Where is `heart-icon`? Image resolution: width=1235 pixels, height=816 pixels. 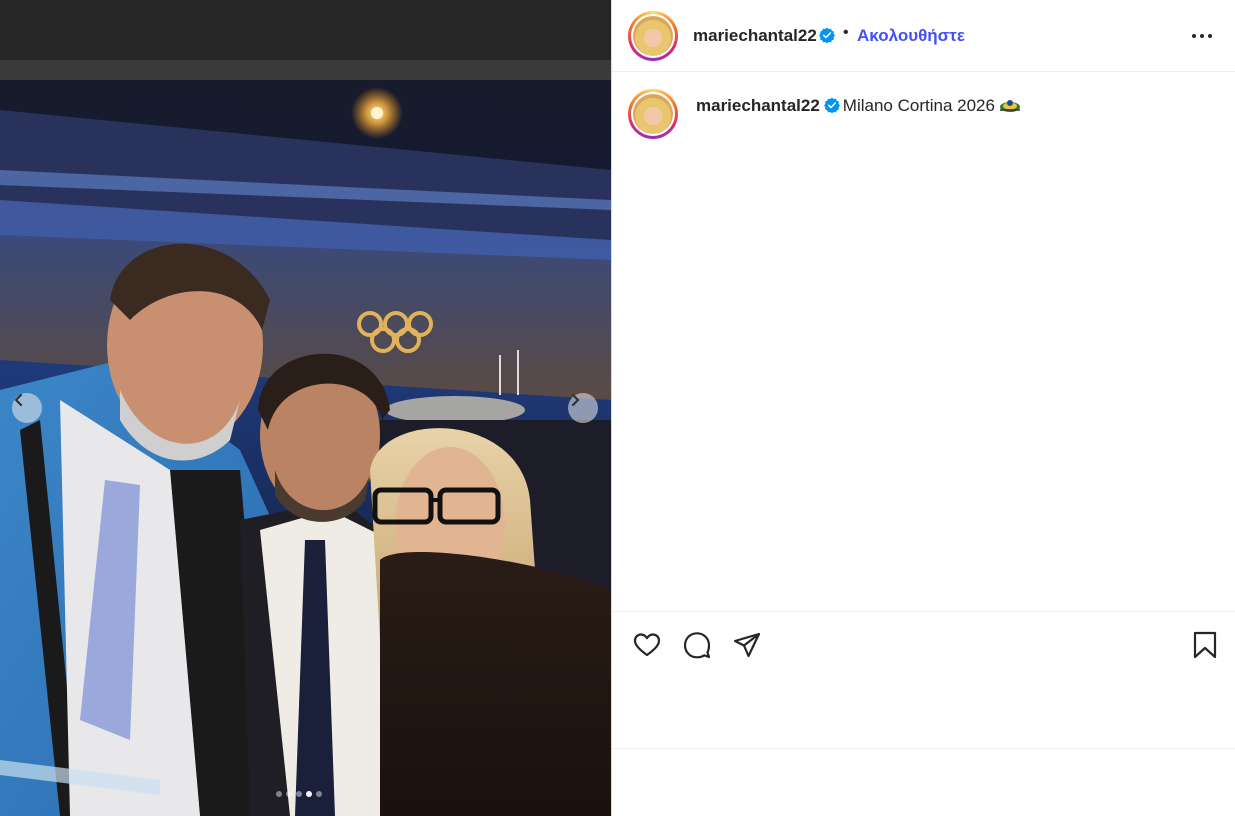 heart-icon is located at coordinates (647, 645).